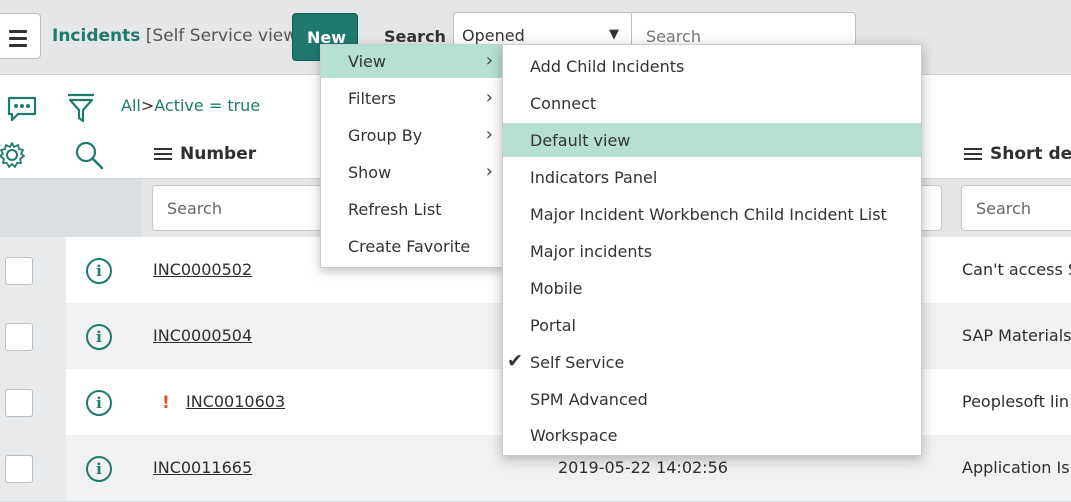  Describe the element at coordinates (202, 467) in the screenshot. I see `incident-number-link: INC0011665` at that location.